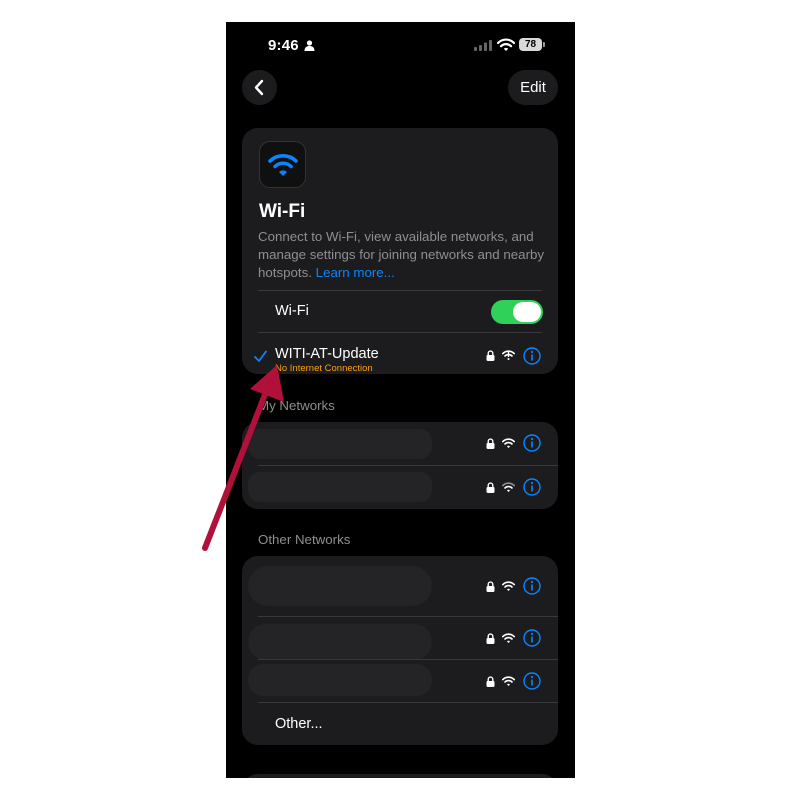 This screenshot has width=800, height=800. Describe the element at coordinates (544, 44) in the screenshot. I see `battery-nub` at that location.